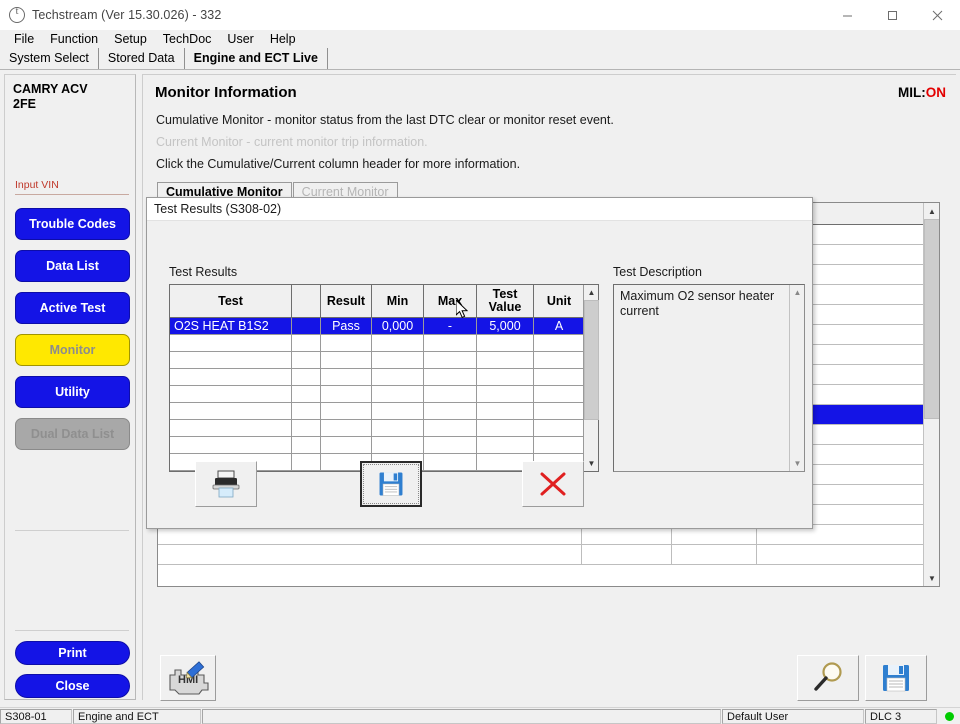  What do you see at coordinates (49, 58) in the screenshot?
I see `tab-system-select: System Select` at bounding box center [49, 58].